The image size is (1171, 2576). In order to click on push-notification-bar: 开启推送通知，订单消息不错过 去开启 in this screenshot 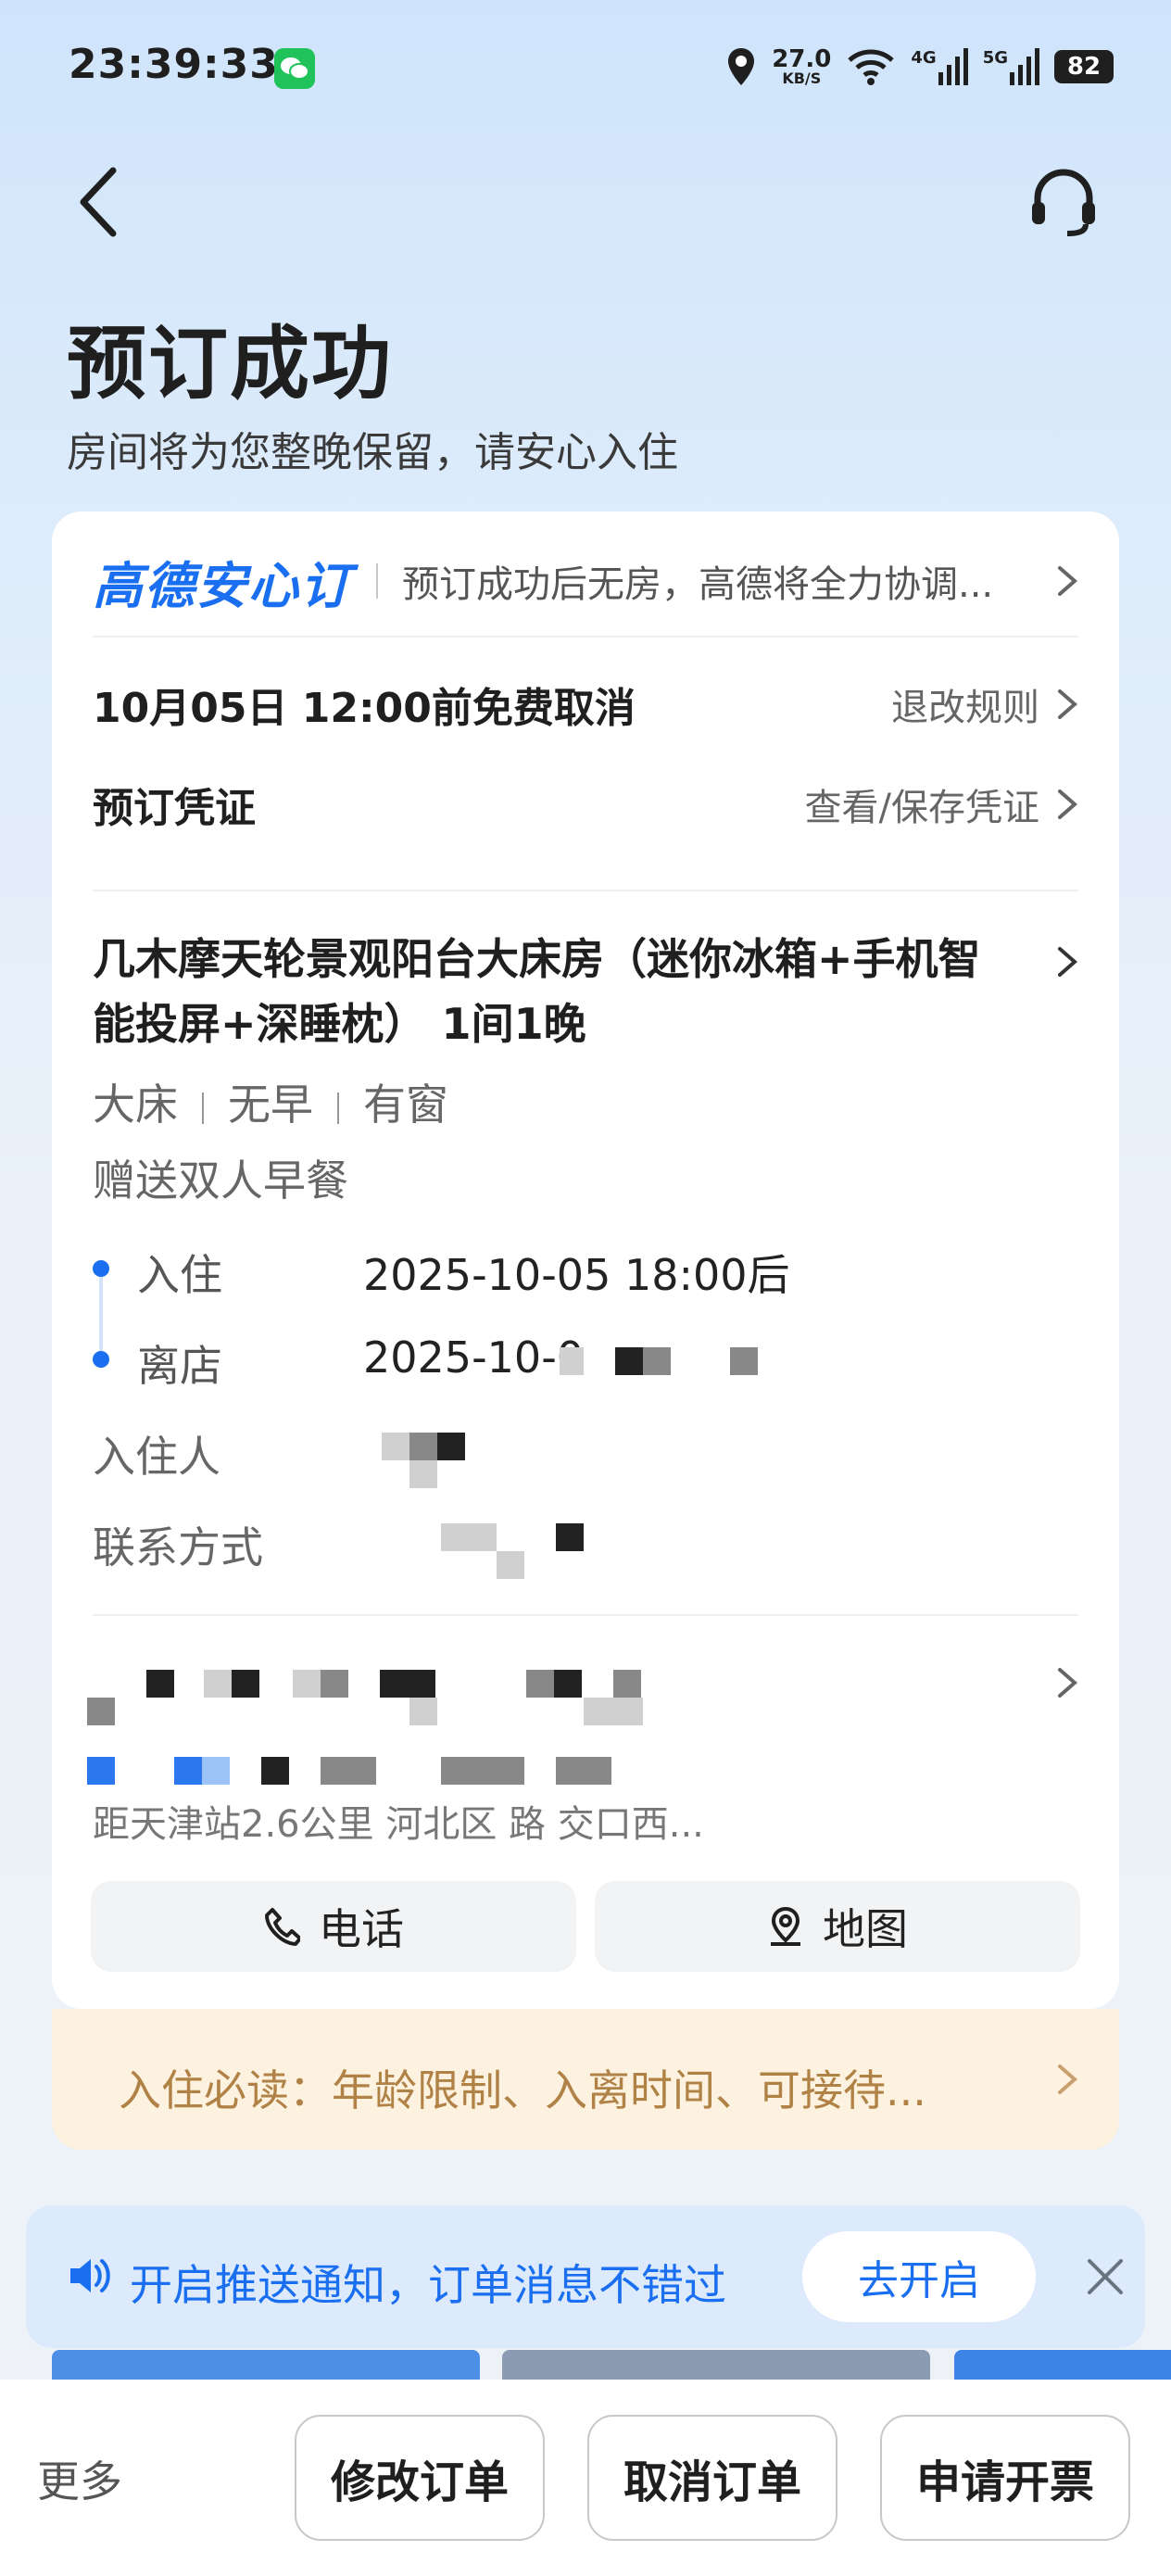, I will do `click(585, 2276)`.